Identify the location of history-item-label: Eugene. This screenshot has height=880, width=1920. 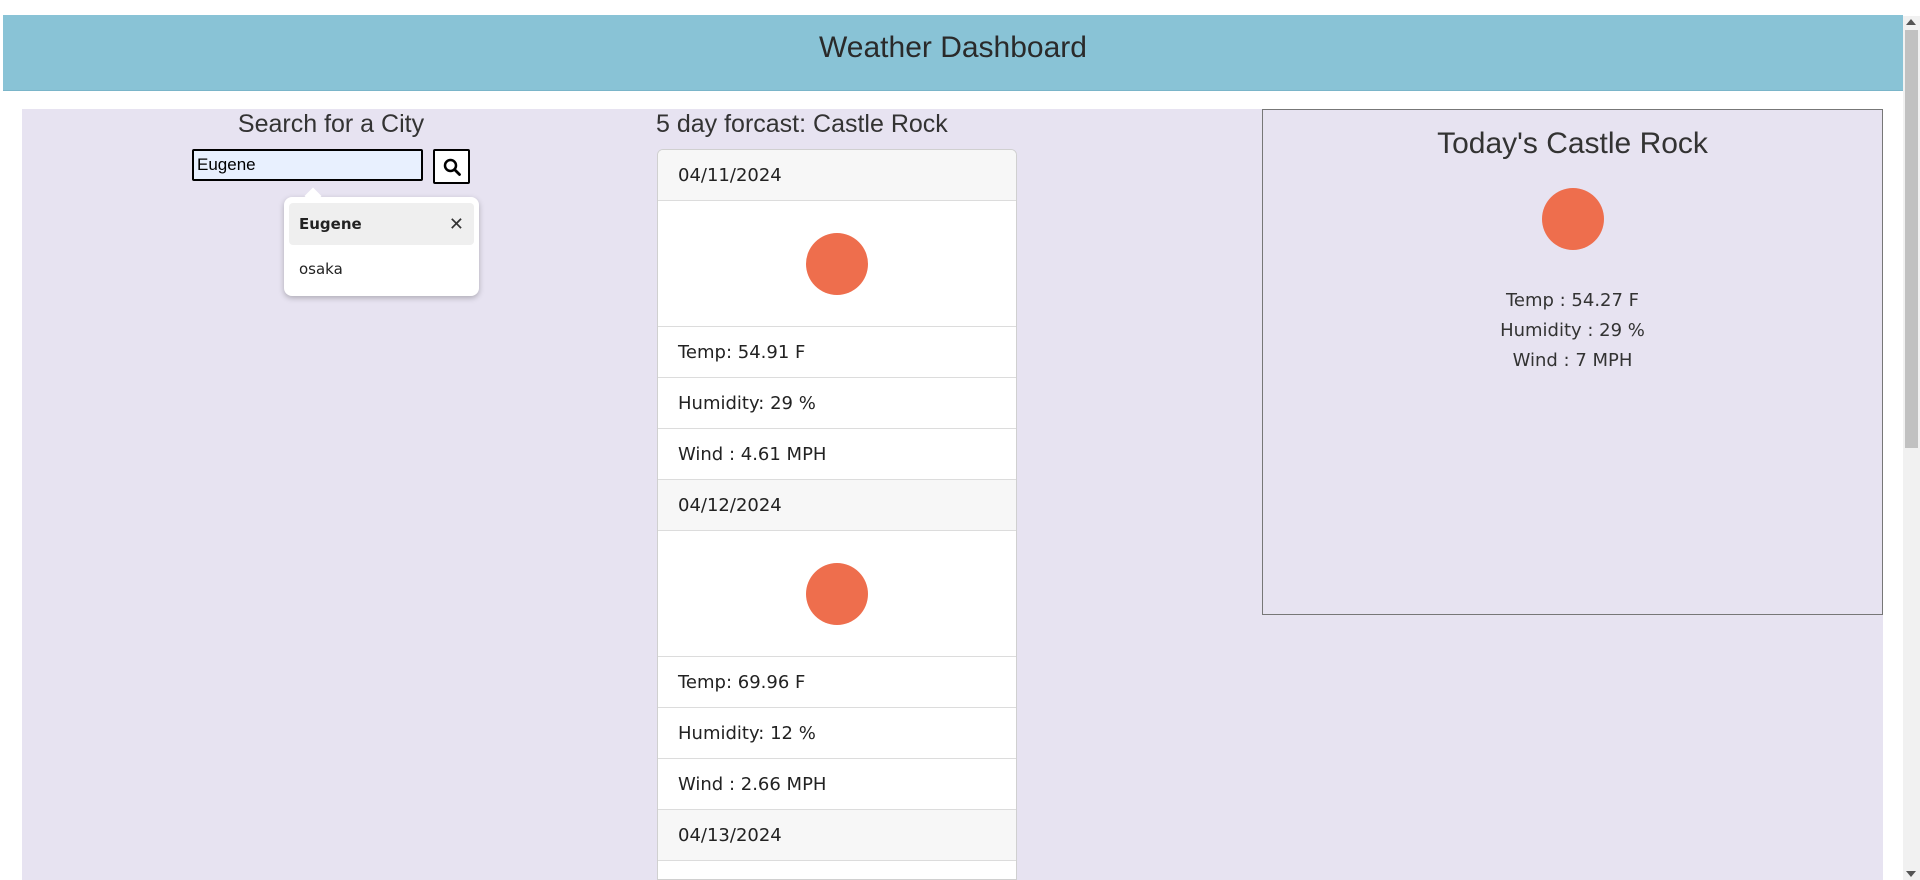
(330, 224).